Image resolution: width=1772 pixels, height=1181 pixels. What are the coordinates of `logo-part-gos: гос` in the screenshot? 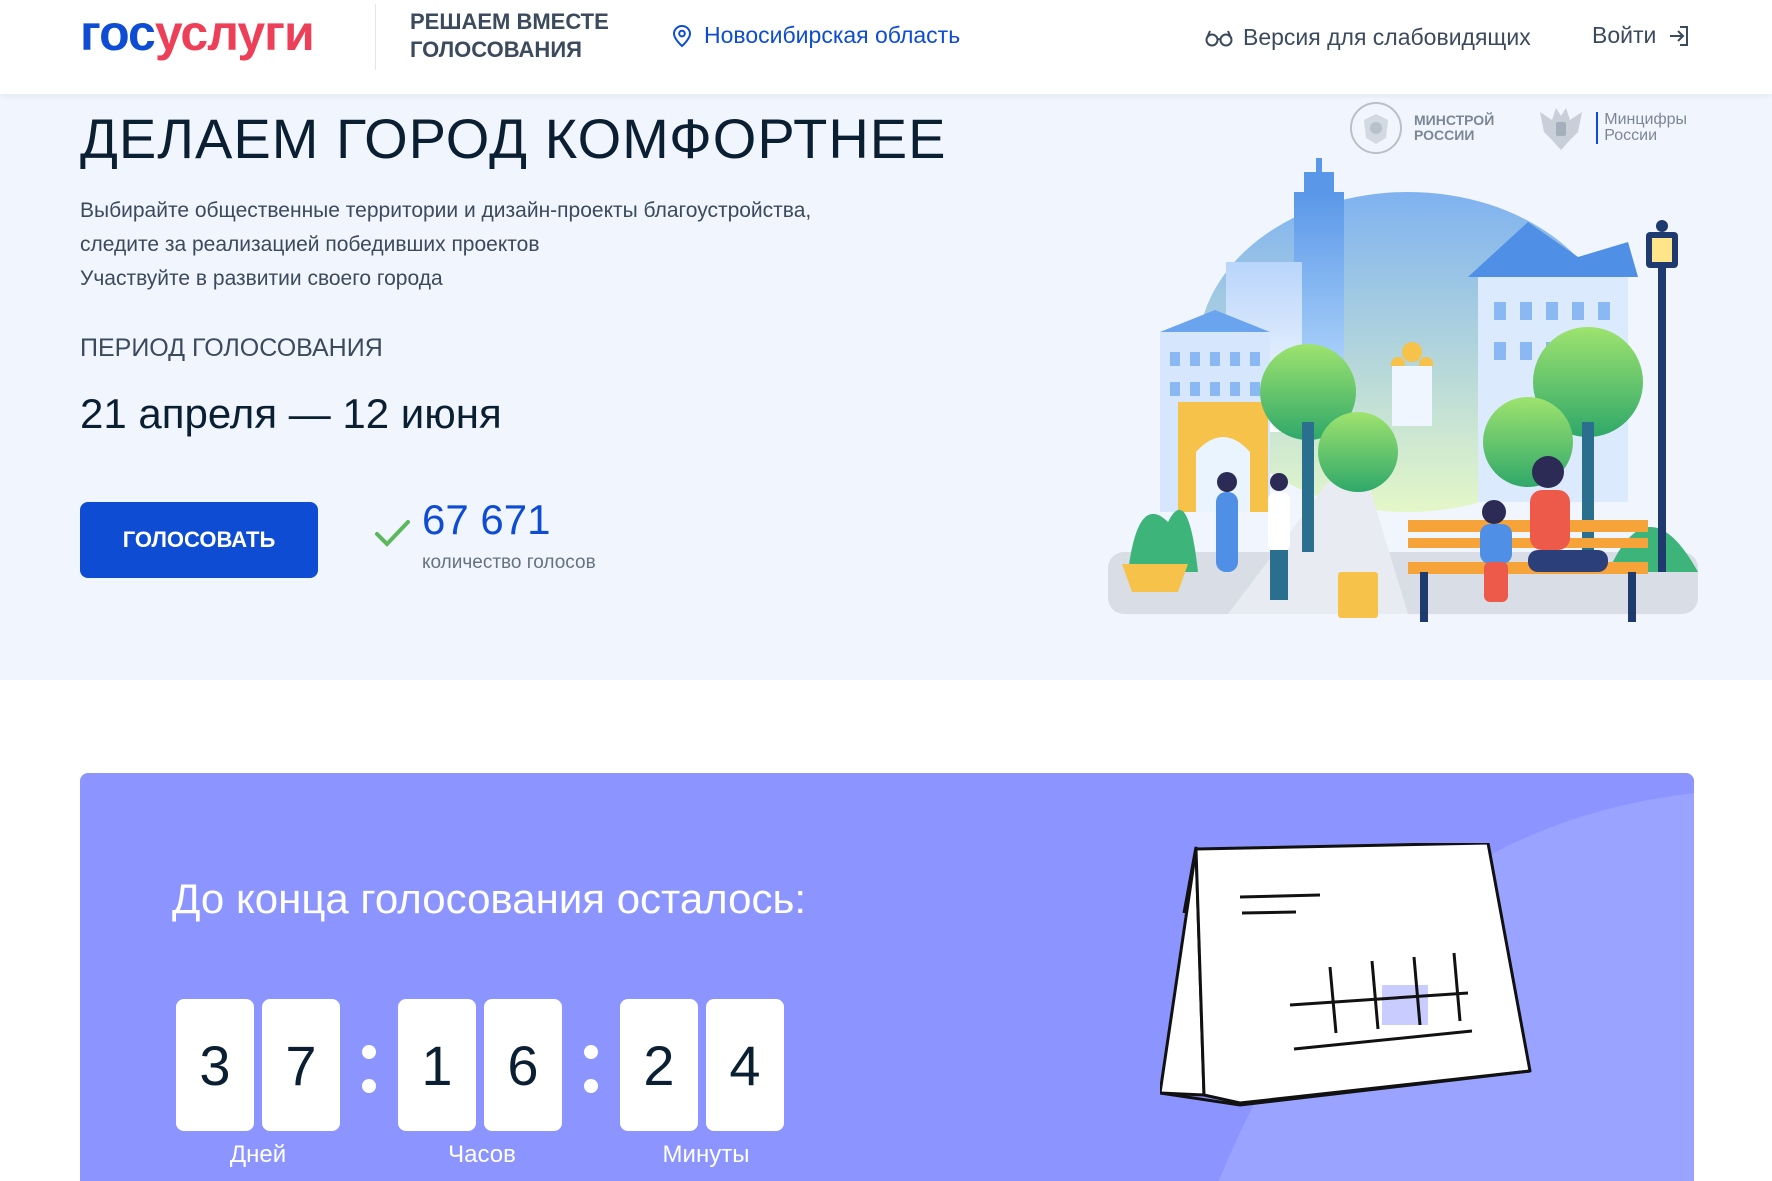 It's located at (118, 33).